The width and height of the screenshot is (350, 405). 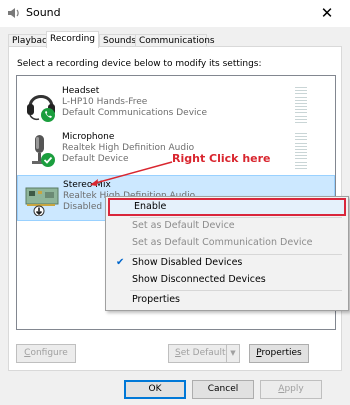 I want to click on ok-button: OK, so click(x=155, y=389).